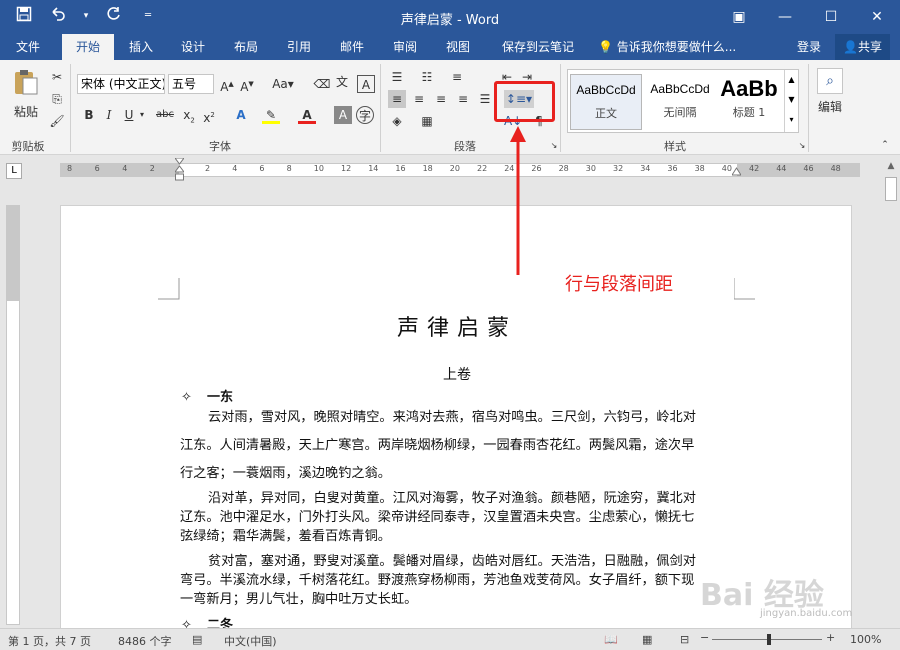 The height and width of the screenshot is (650, 900). I want to click on style-preview: AaBb, so click(749, 88).